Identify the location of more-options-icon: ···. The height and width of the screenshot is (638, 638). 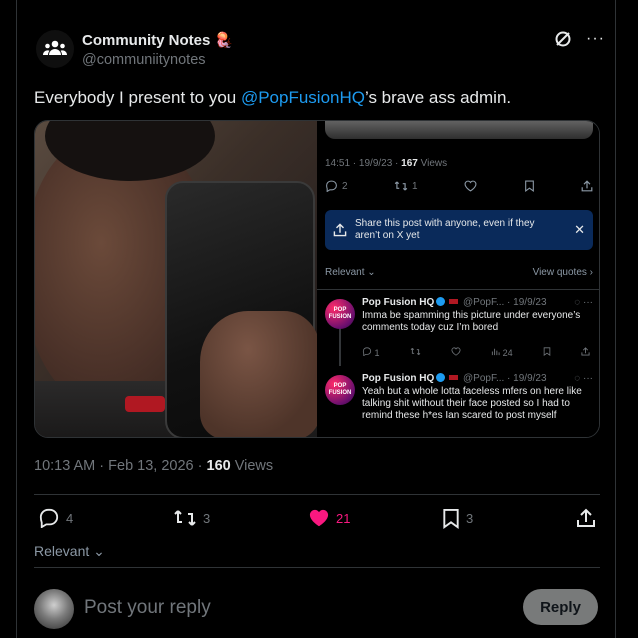
(595, 39).